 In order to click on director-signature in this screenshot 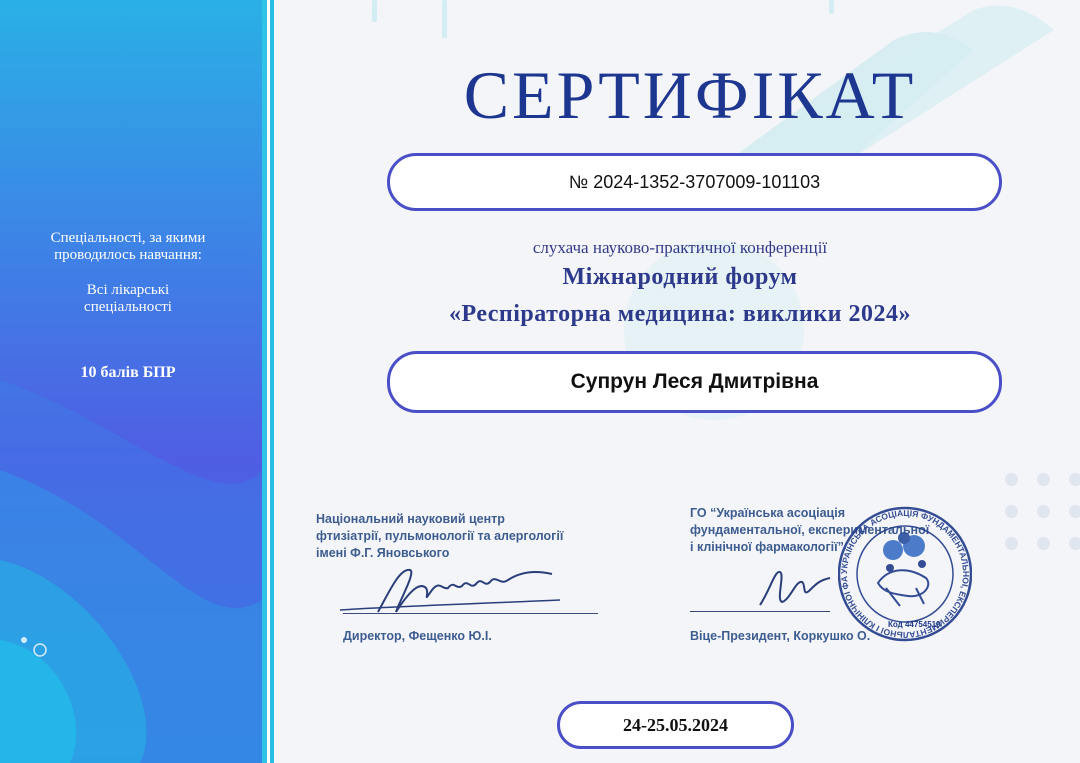, I will do `click(450, 590)`.